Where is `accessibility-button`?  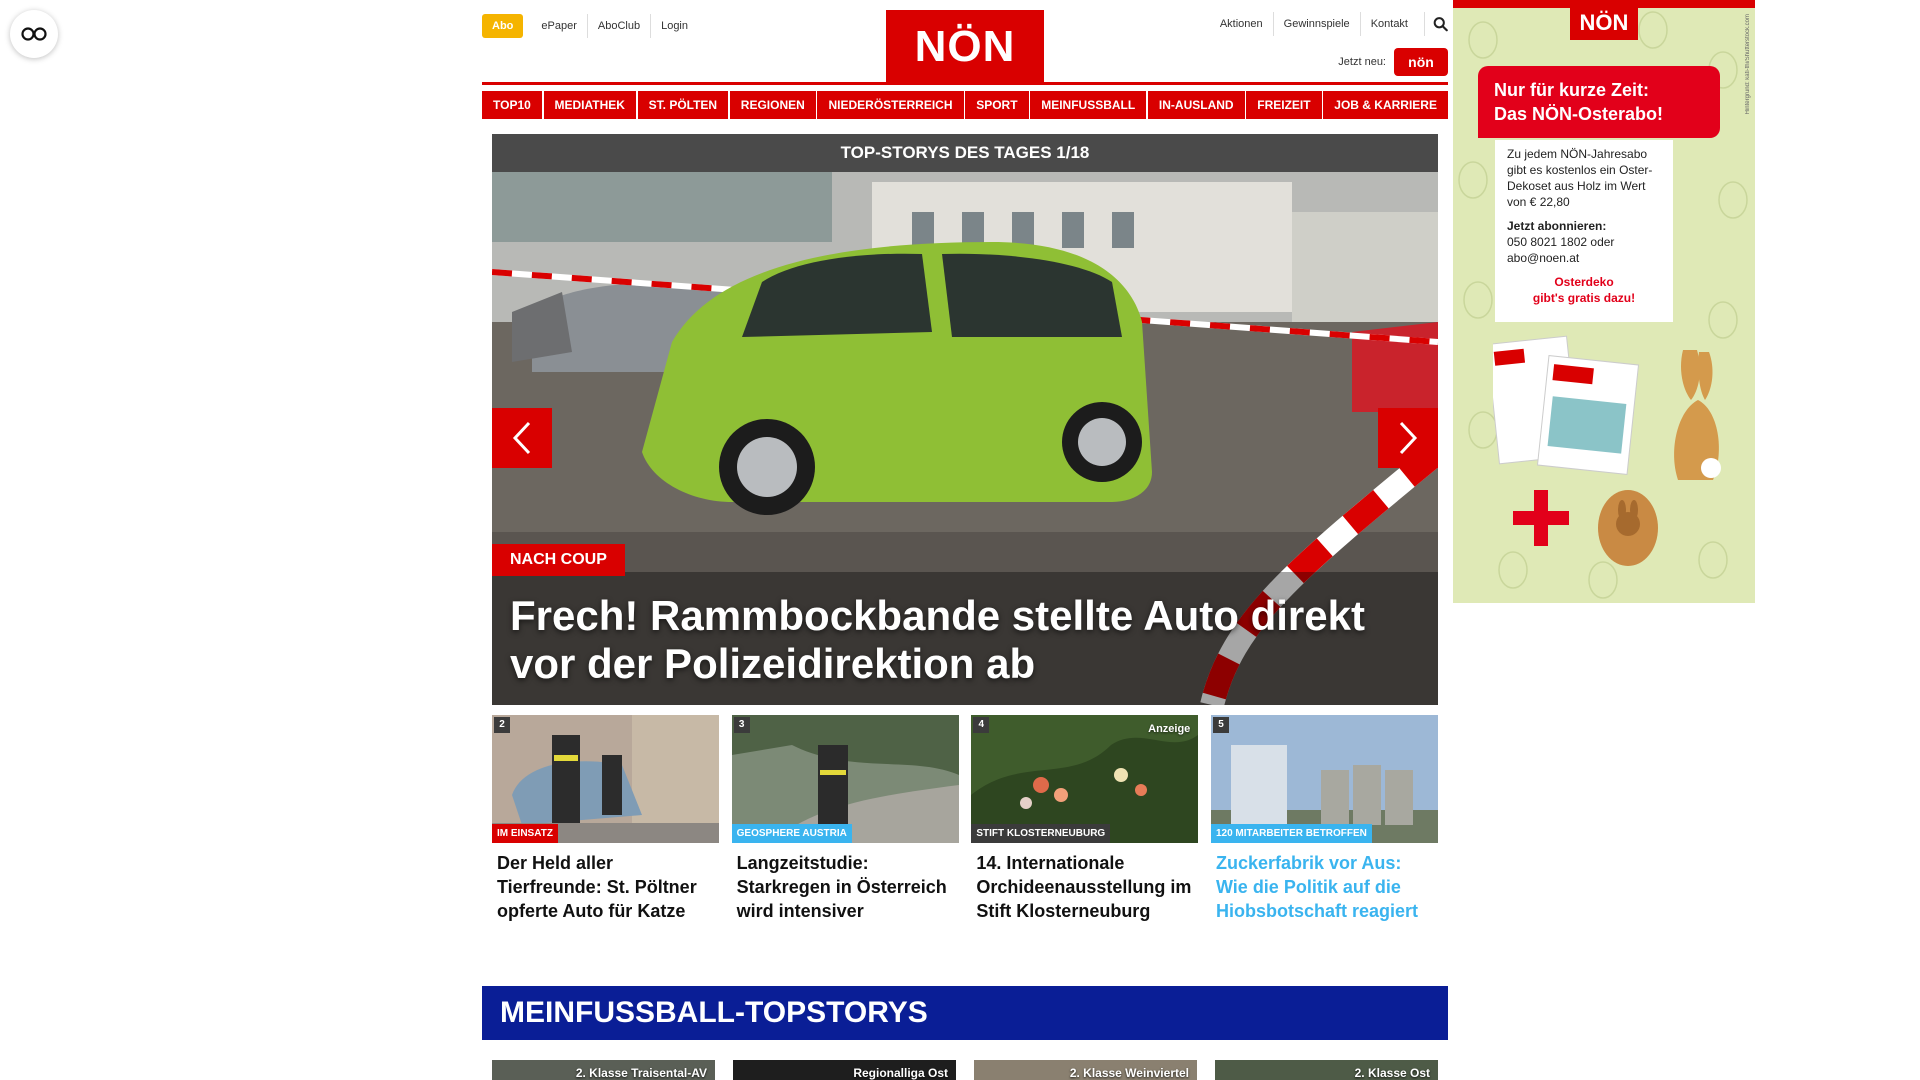 accessibility-button is located at coordinates (34, 34).